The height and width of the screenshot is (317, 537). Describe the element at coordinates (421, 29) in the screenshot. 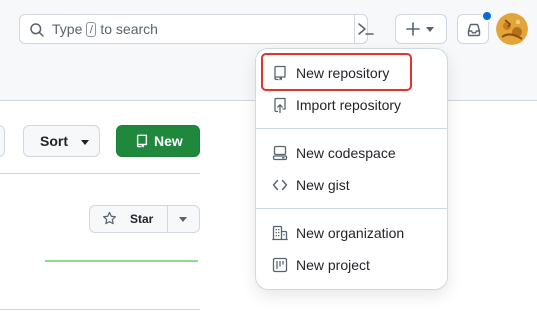

I see `create-new-button` at that location.